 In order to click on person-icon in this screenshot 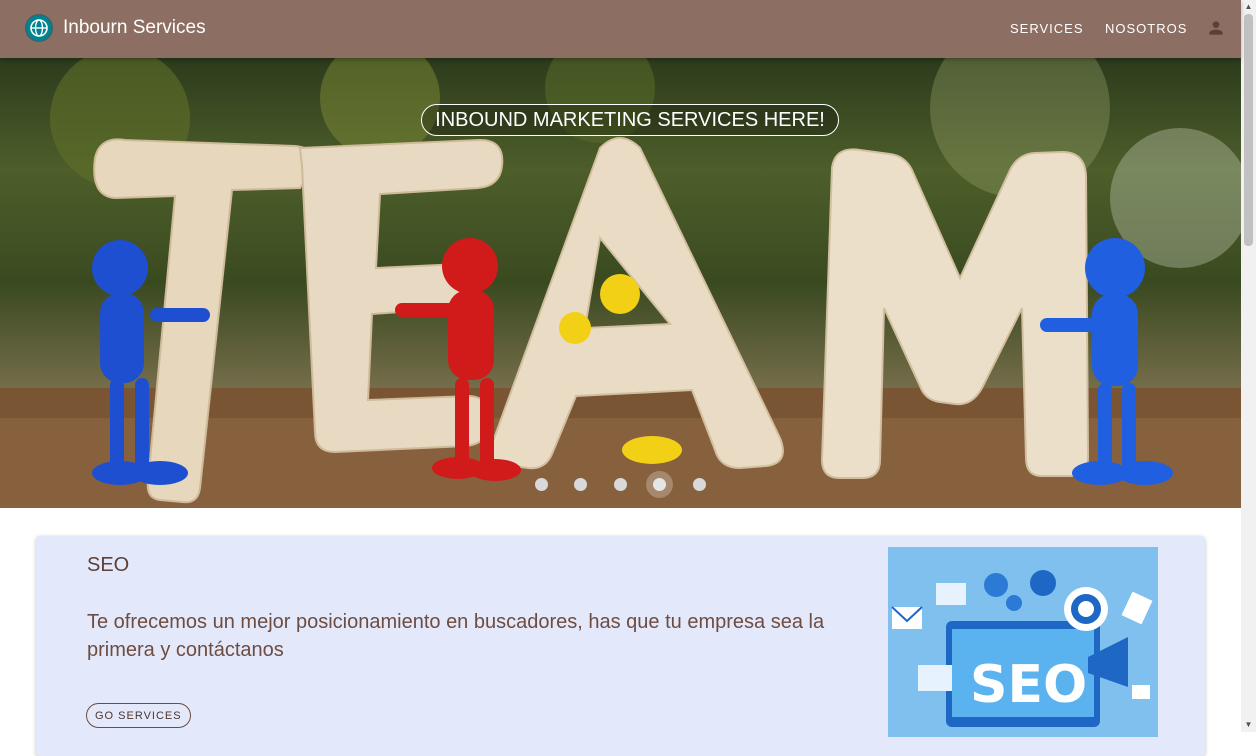, I will do `click(1216, 28)`.